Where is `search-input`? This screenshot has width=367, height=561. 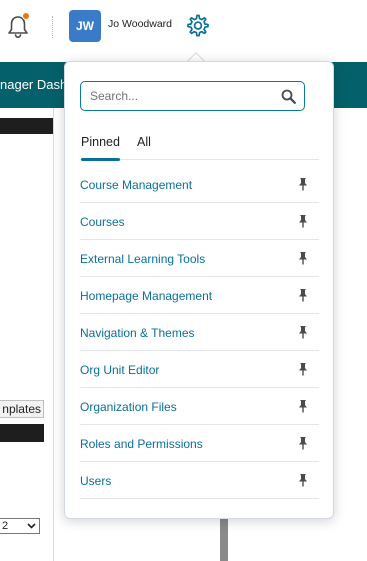
search-input is located at coordinates (180, 96).